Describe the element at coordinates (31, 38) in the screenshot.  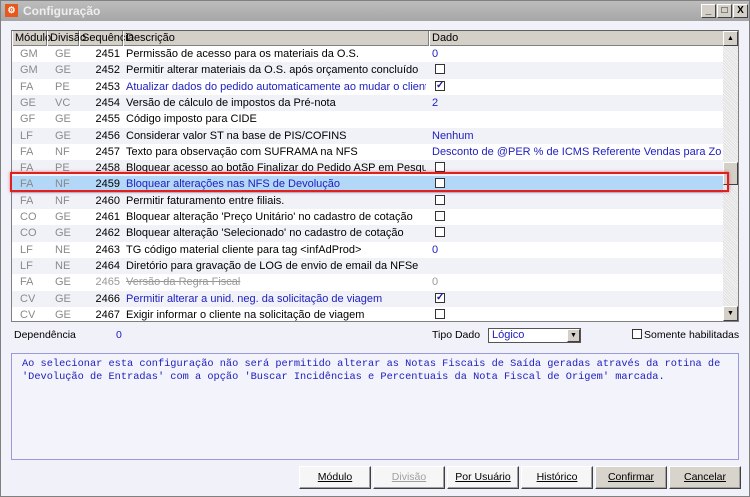
I see `col-modulo: Módulo` at that location.